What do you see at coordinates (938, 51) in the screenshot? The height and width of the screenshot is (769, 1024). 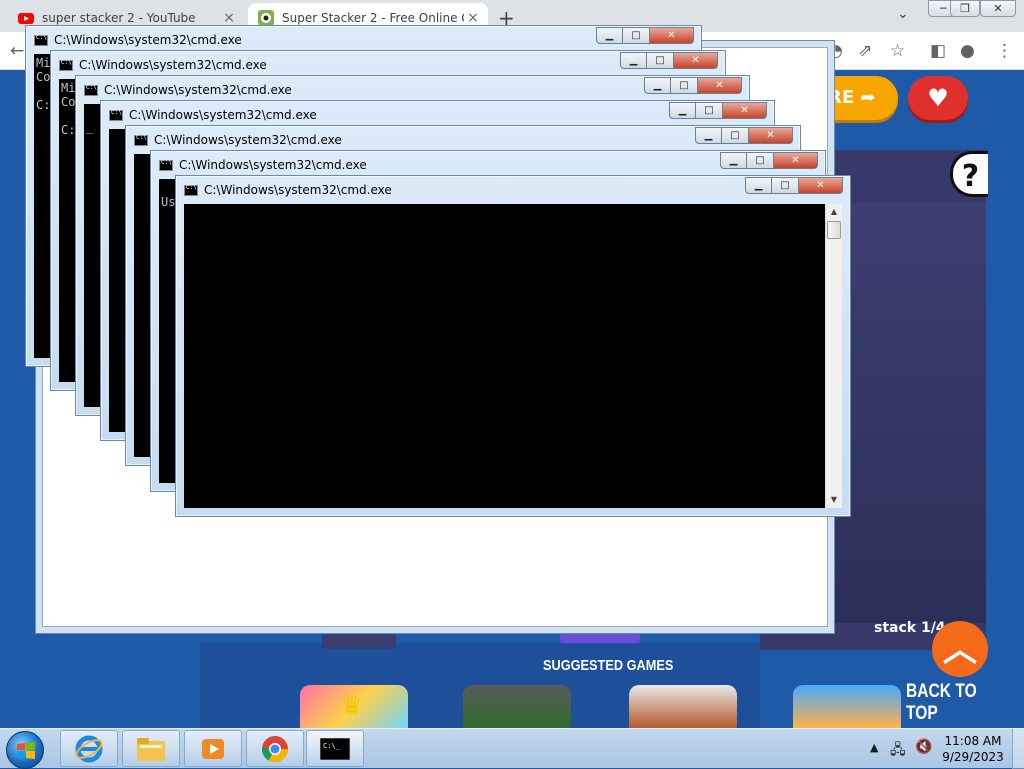 I see `side-panel-icon: ◧` at bounding box center [938, 51].